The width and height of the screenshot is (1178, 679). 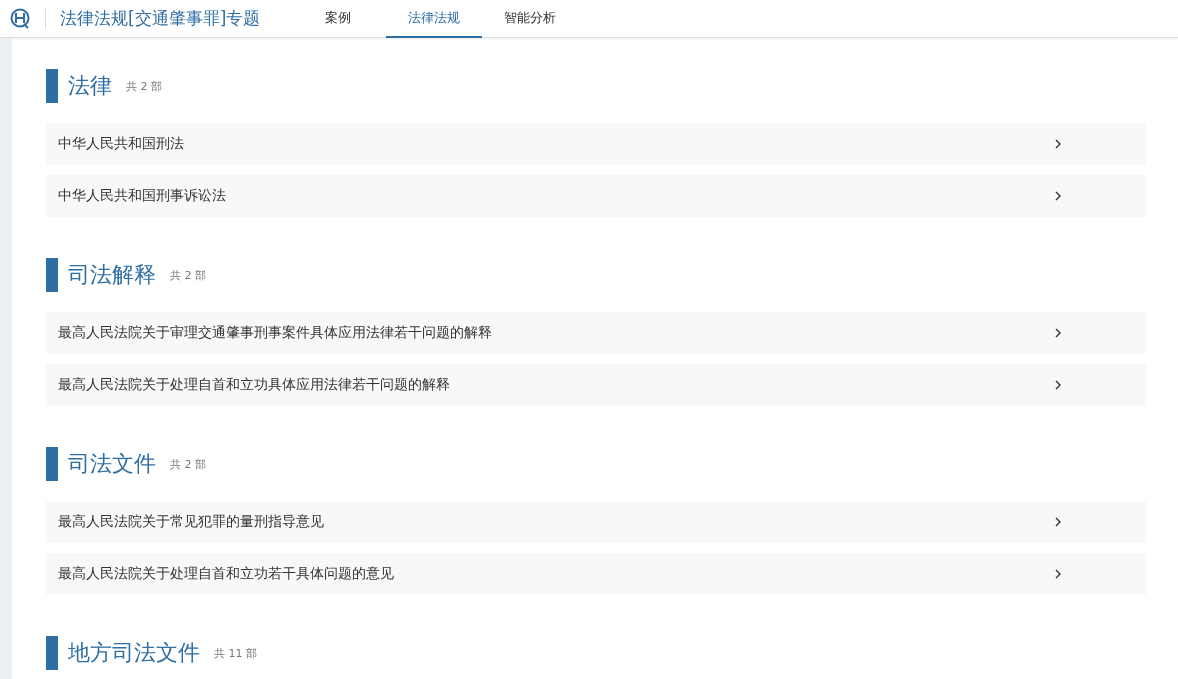 I want to click on count-label: 共 11 部, so click(x=235, y=653).